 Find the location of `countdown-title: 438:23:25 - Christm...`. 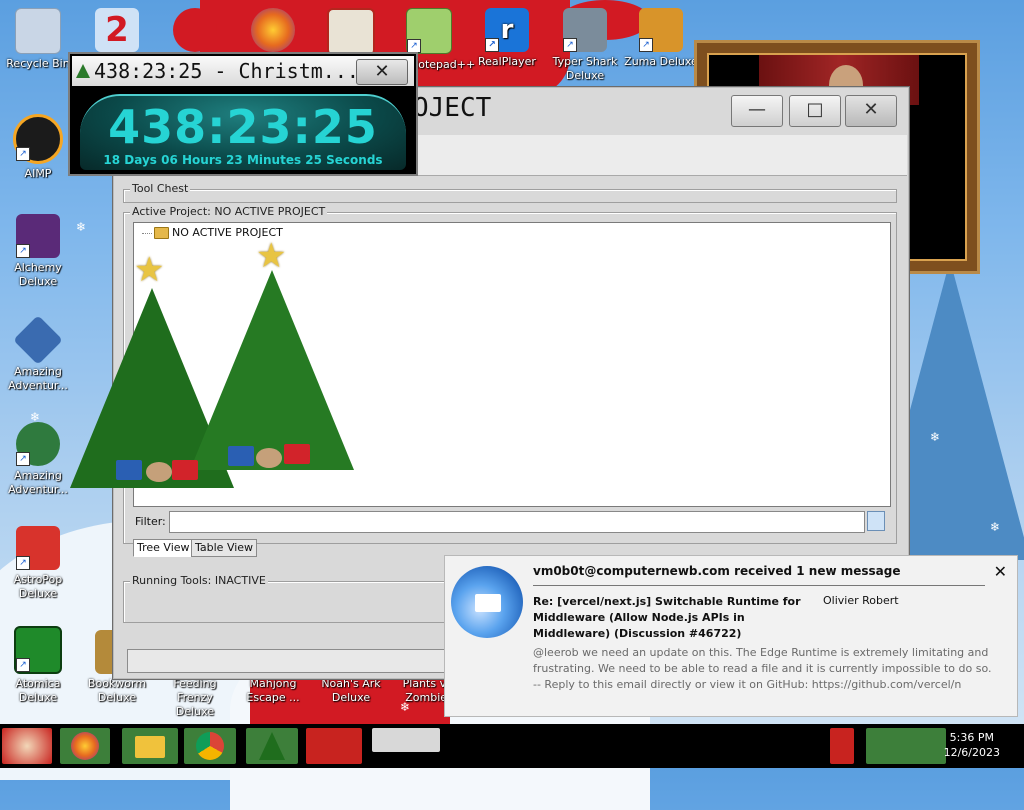

countdown-title: 438:23:25 - Christm... is located at coordinates (226, 71).